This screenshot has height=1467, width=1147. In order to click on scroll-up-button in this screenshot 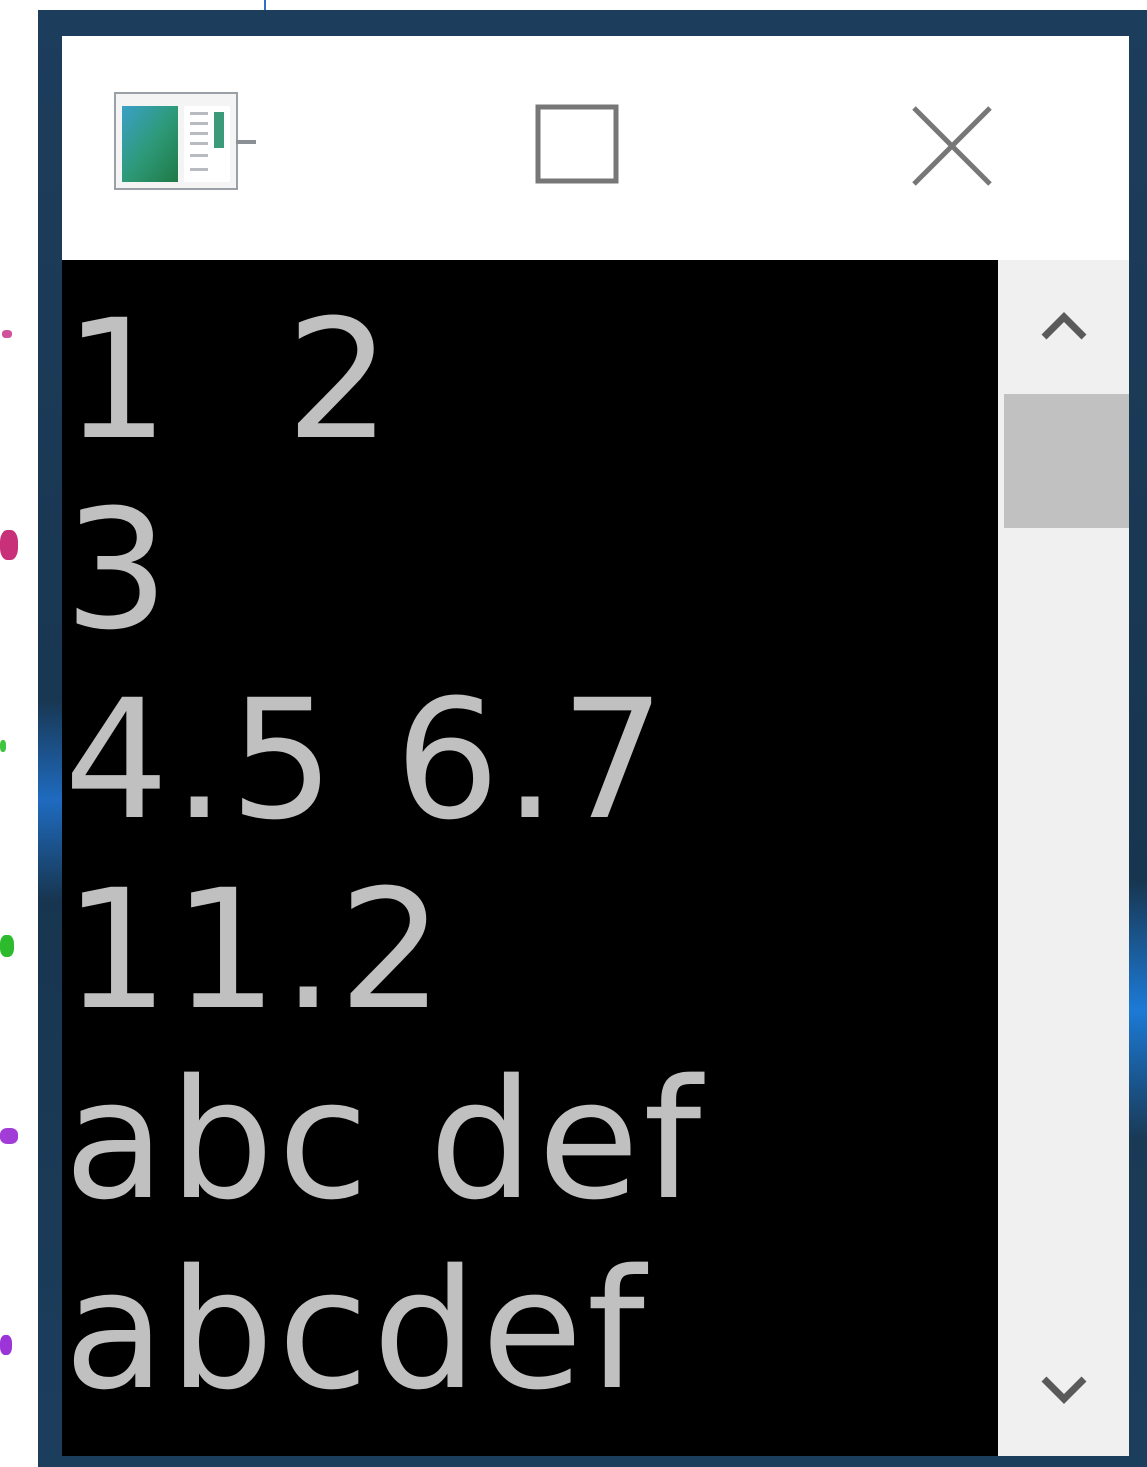, I will do `click(1063, 325)`.